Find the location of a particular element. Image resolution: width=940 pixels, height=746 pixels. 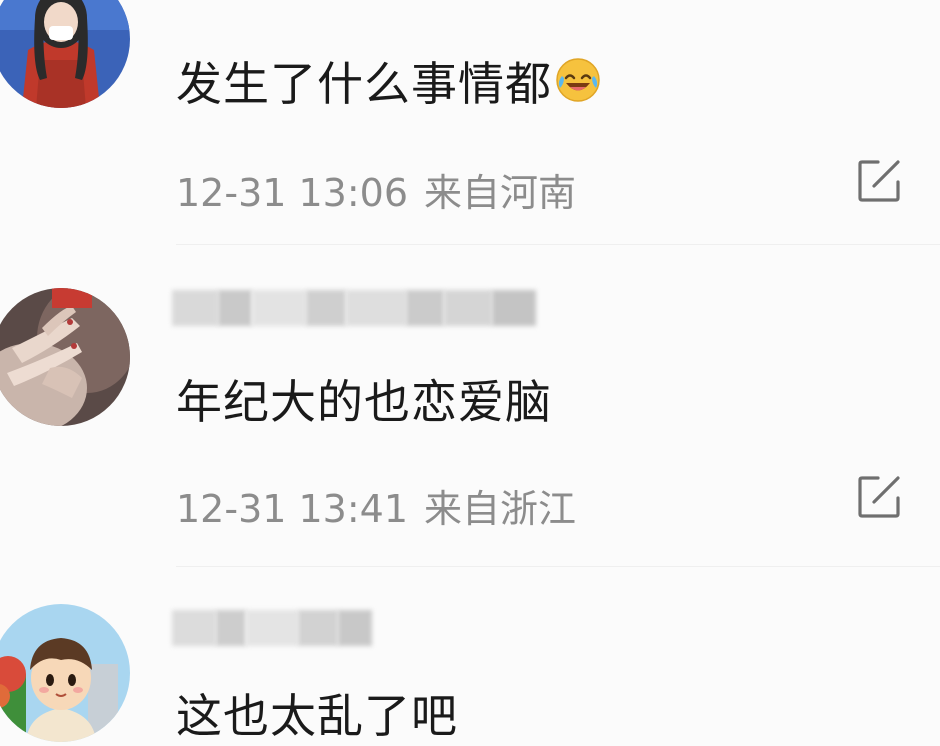

comment-time: 12-31 13:06 is located at coordinates (292, 193).